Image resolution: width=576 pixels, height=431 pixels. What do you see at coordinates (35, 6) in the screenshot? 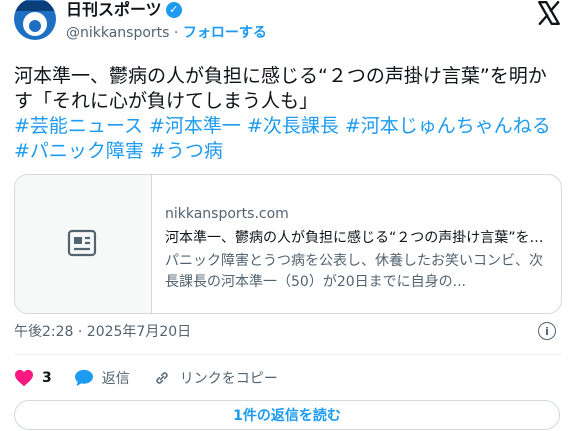
I see `avatar-band` at bounding box center [35, 6].